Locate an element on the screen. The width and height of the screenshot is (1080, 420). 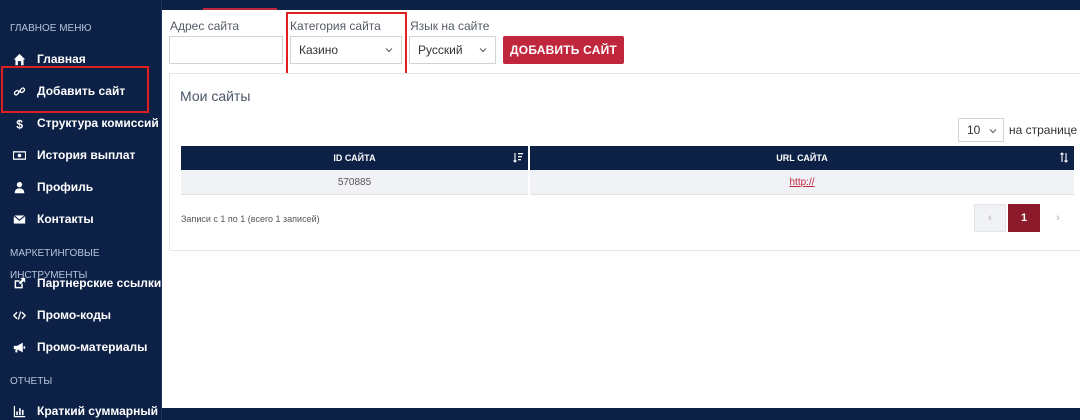
site-url-link: http:// is located at coordinates (801, 182).